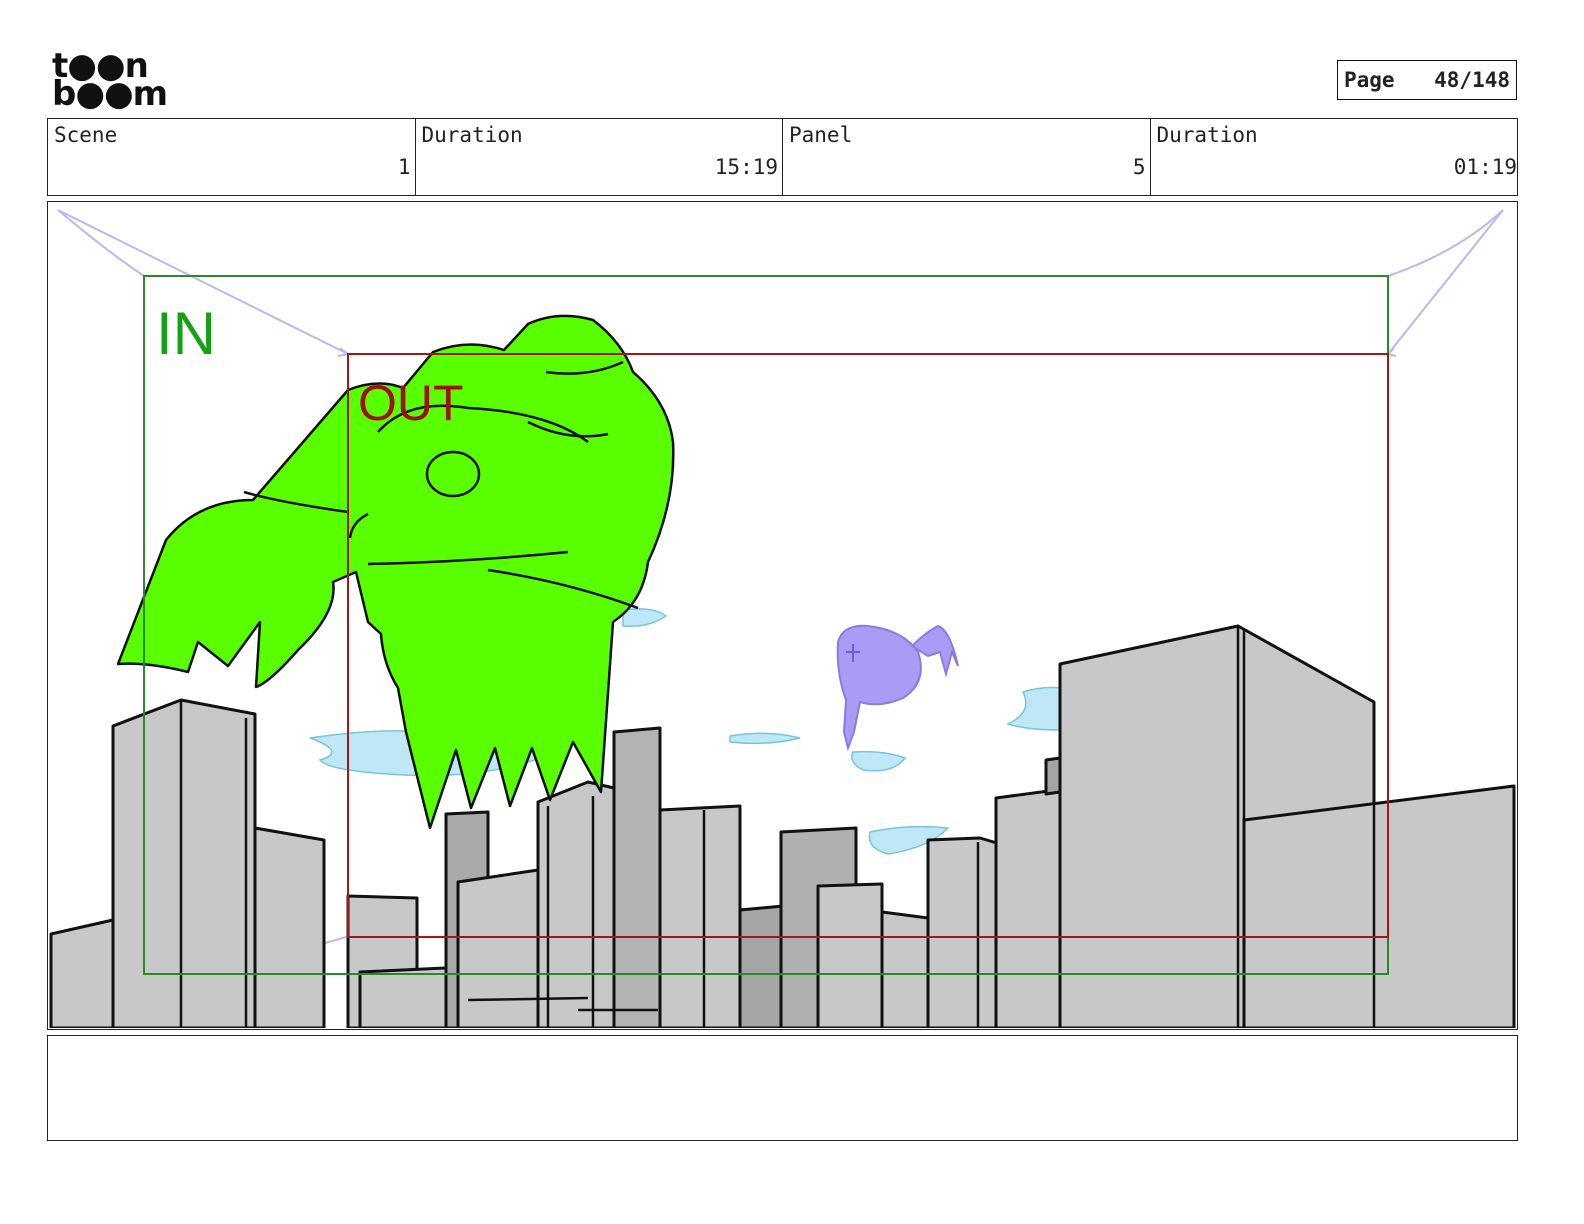 The width and height of the screenshot is (1584, 1224). What do you see at coordinates (1427, 80) in the screenshot?
I see `page-counter: Page 48/148` at bounding box center [1427, 80].